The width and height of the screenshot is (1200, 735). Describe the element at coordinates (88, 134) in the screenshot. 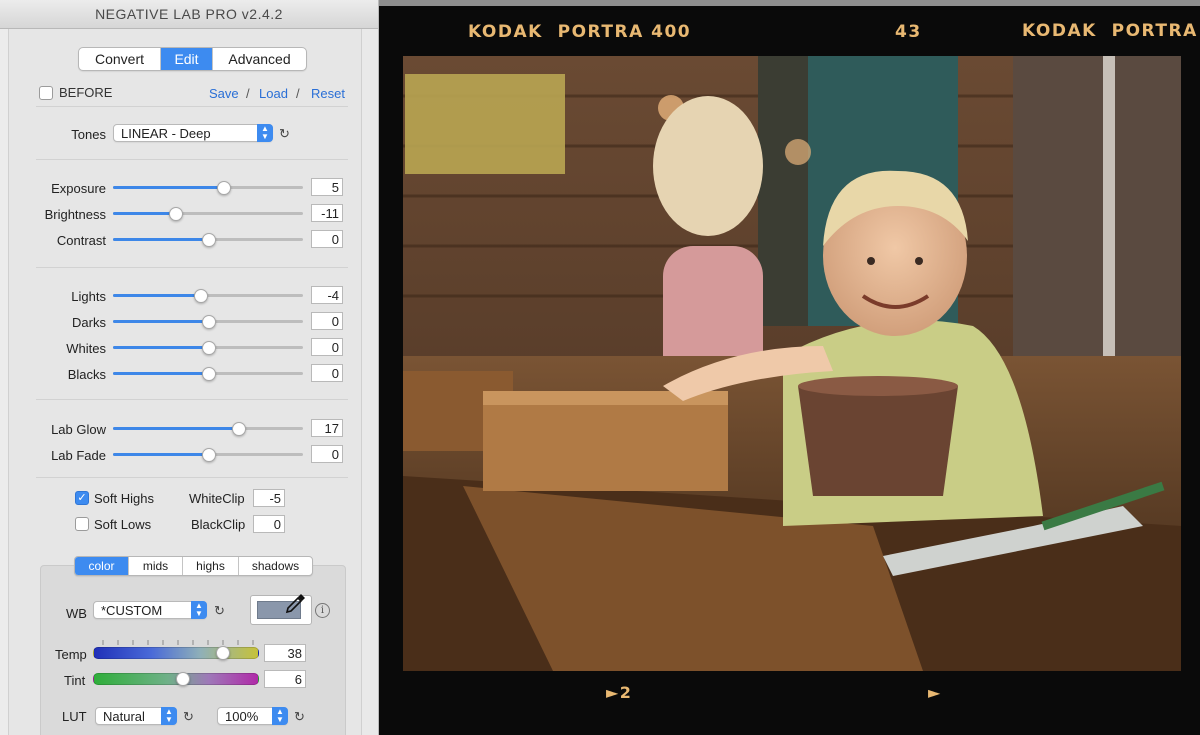

I see `tones-label: Tones` at that location.